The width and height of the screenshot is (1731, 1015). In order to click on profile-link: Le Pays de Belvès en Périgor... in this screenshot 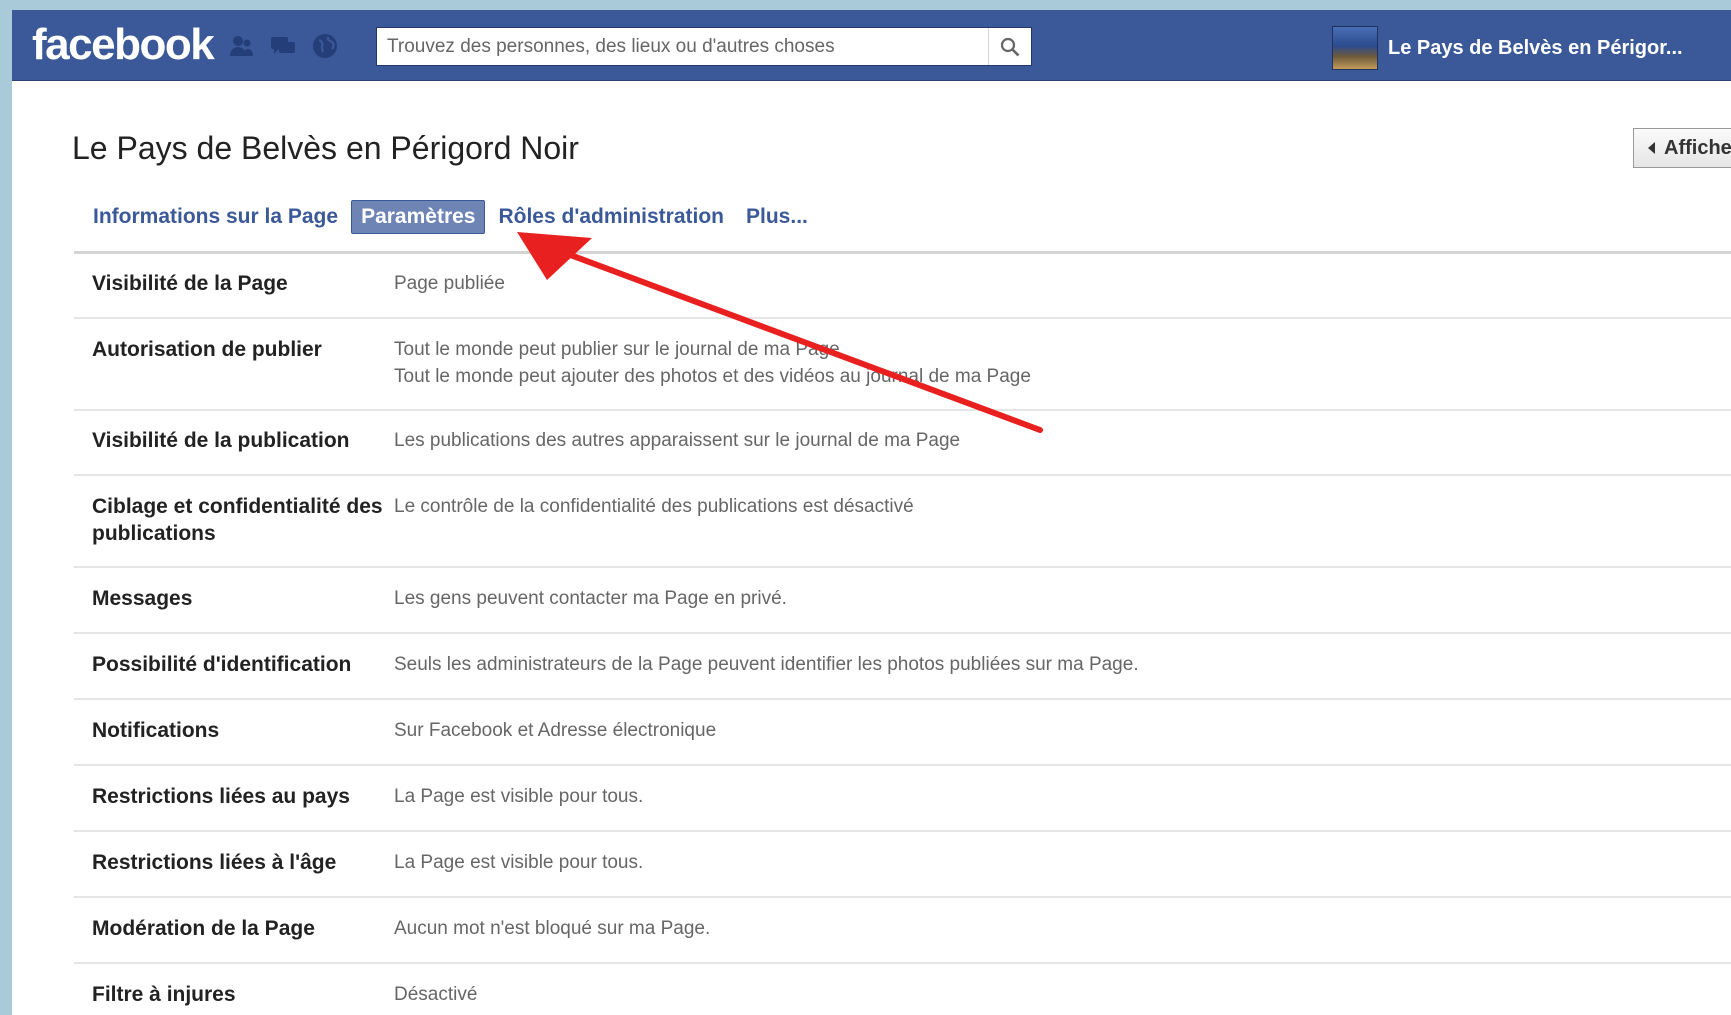, I will do `click(1507, 48)`.